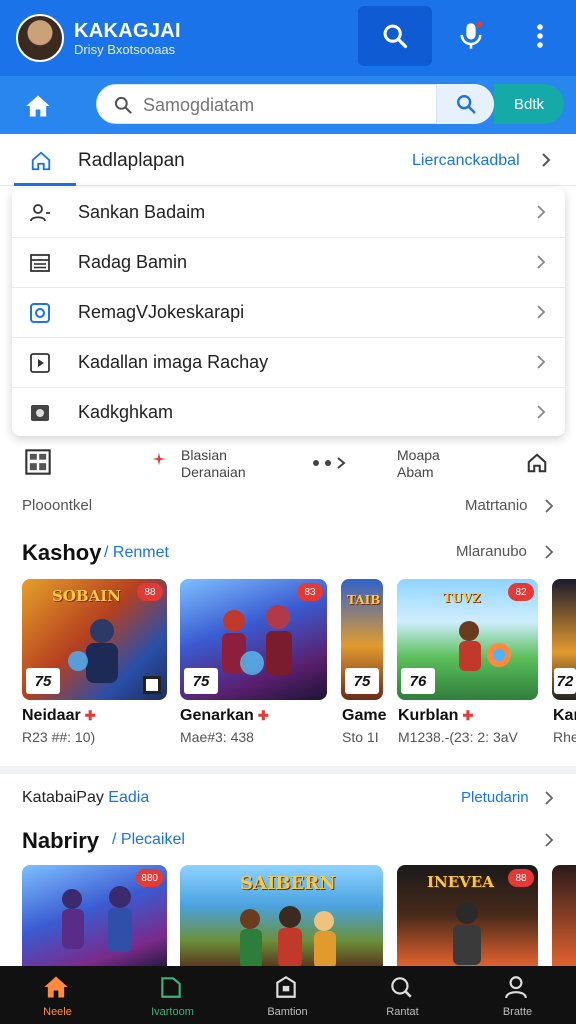  I want to click on menu-item-label: Kadallan imaga Rachay, so click(173, 362).